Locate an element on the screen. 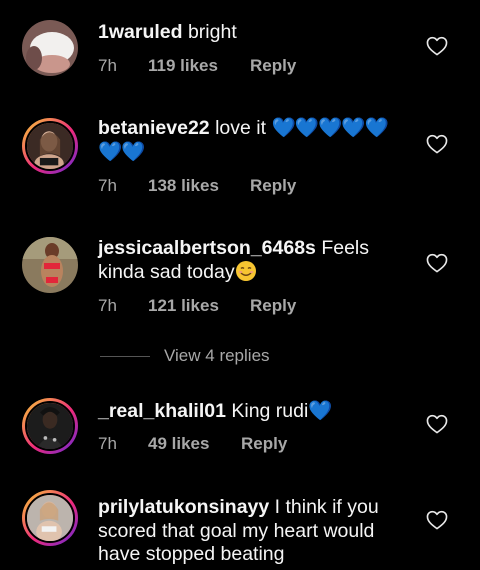 This screenshot has width=480, height=570. comment-username: prilylatukonsinayy is located at coordinates (183, 507).